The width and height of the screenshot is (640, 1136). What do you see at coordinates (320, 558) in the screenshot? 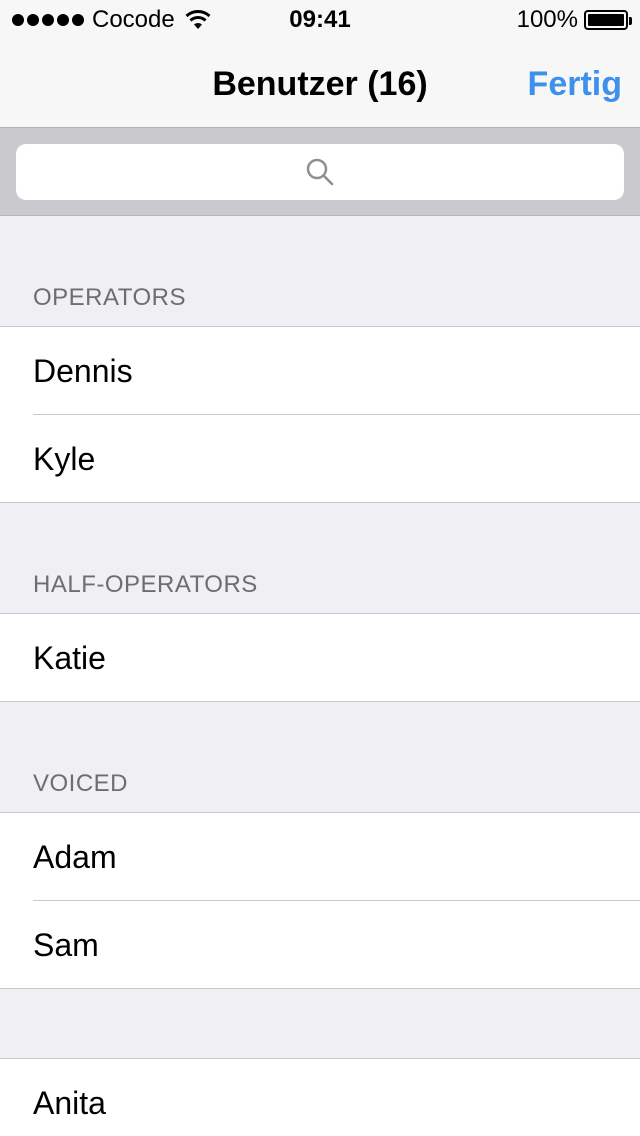
I see `section-header-half-operators: HALF-OPERATORS` at bounding box center [320, 558].